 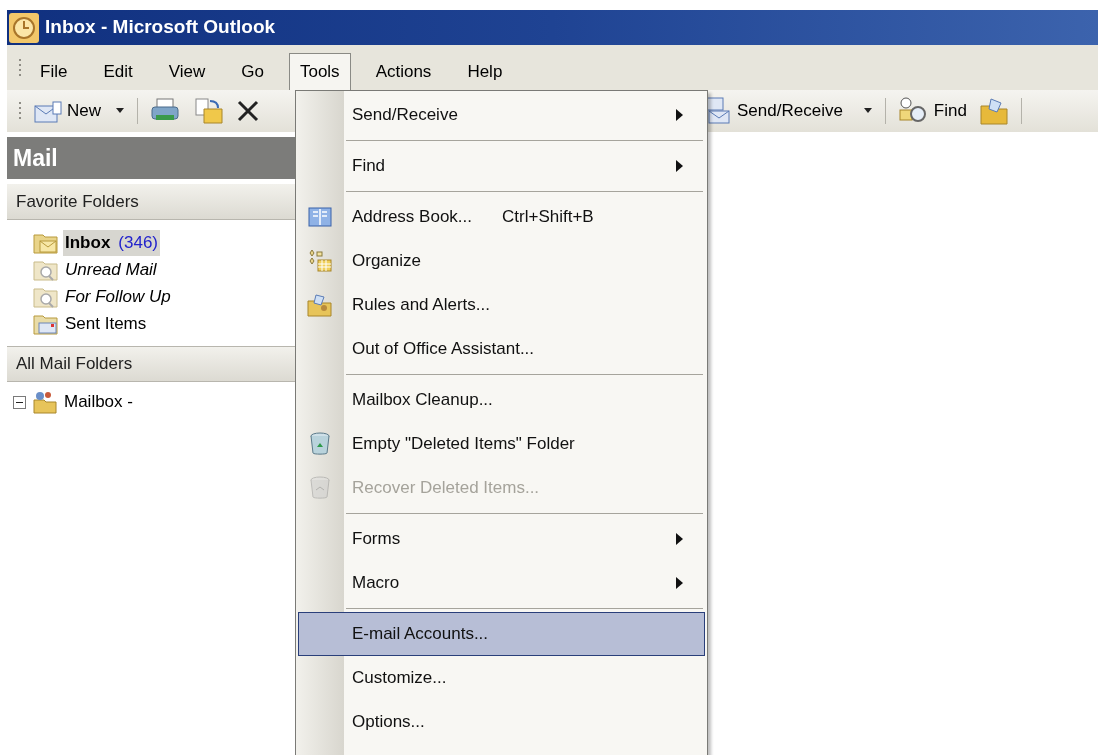 What do you see at coordinates (46, 324) in the screenshot?
I see `folder-letter-icon` at bounding box center [46, 324].